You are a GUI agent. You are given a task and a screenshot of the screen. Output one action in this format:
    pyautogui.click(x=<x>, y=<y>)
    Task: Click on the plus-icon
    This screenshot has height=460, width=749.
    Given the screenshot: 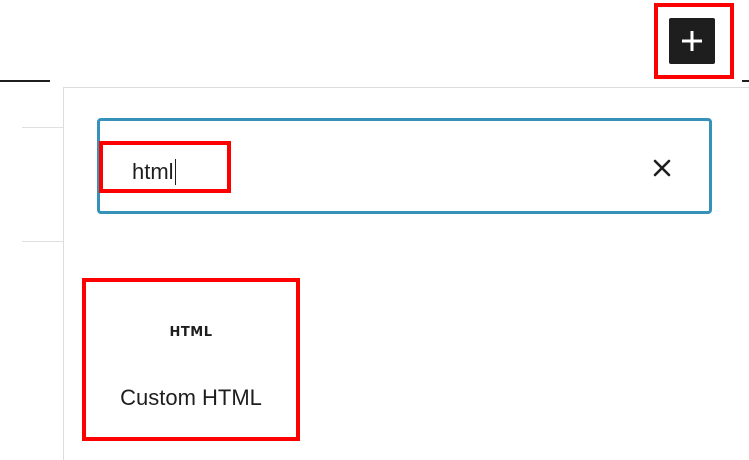 What is the action you would take?
    pyautogui.click(x=692, y=41)
    